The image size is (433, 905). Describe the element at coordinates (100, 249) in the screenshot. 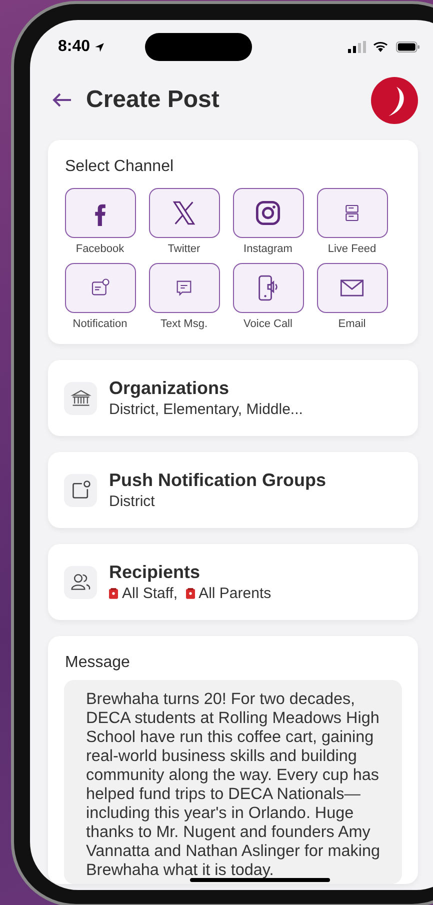

I see `channel-label: Facebook` at that location.